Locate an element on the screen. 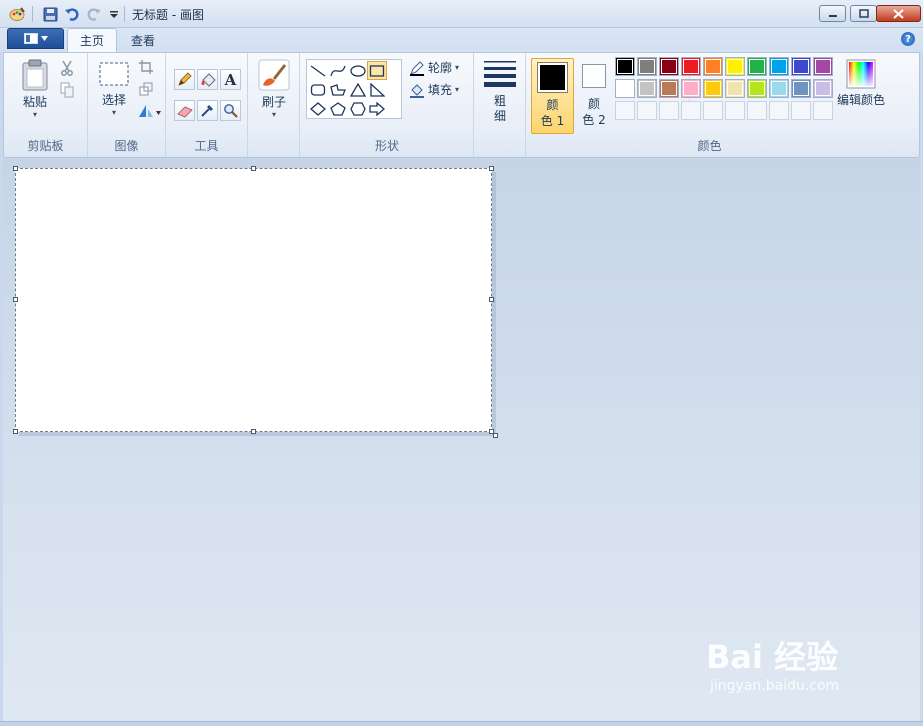 This screenshot has width=923, height=726. resize-handle-top-left is located at coordinates (15, 168).